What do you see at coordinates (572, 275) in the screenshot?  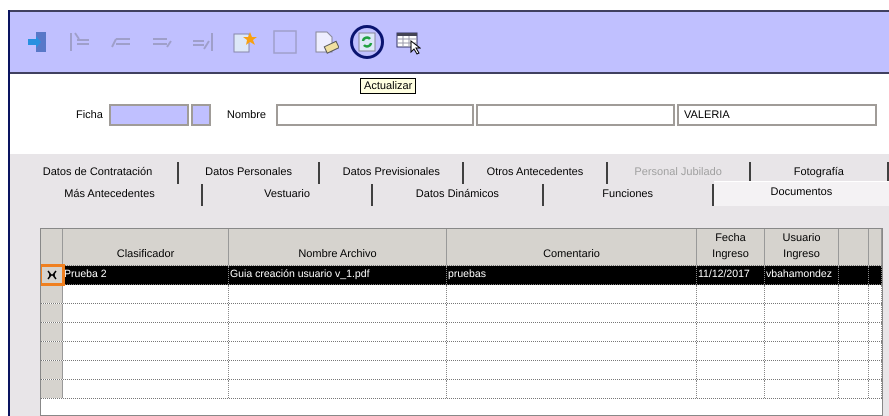 I see `table-cell: pruebas` at bounding box center [572, 275].